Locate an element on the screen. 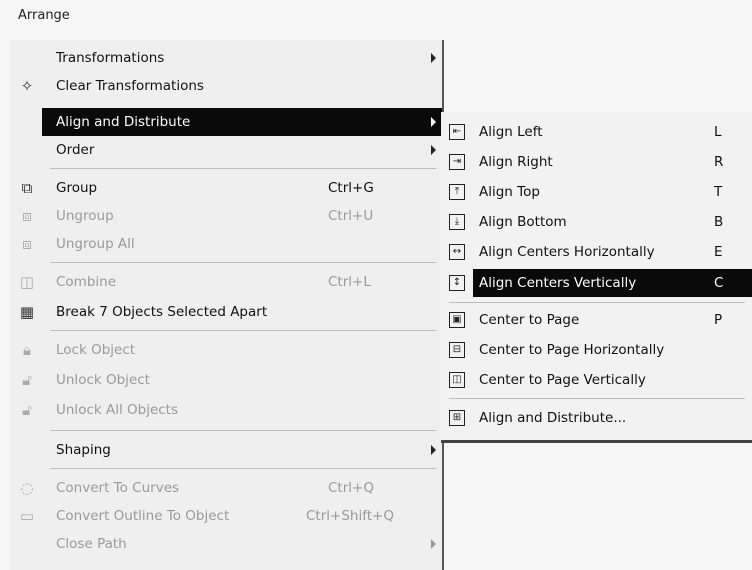 This screenshot has width=752, height=570. submenu-item-key: B is located at coordinates (719, 222).